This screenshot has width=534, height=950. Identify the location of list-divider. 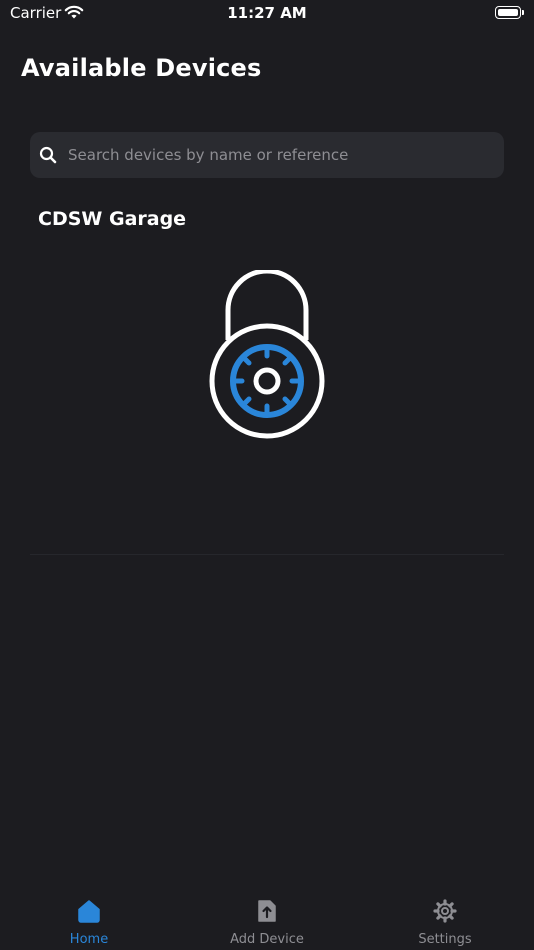
(267, 554).